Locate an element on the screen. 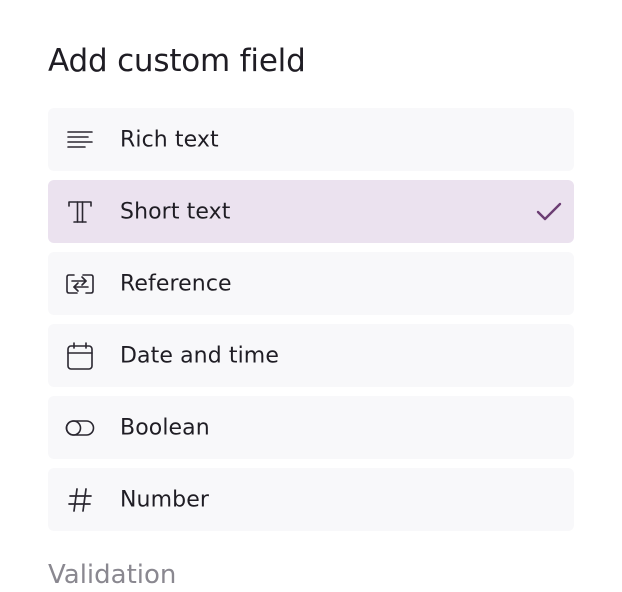  option-label: Boolean is located at coordinates (165, 427).